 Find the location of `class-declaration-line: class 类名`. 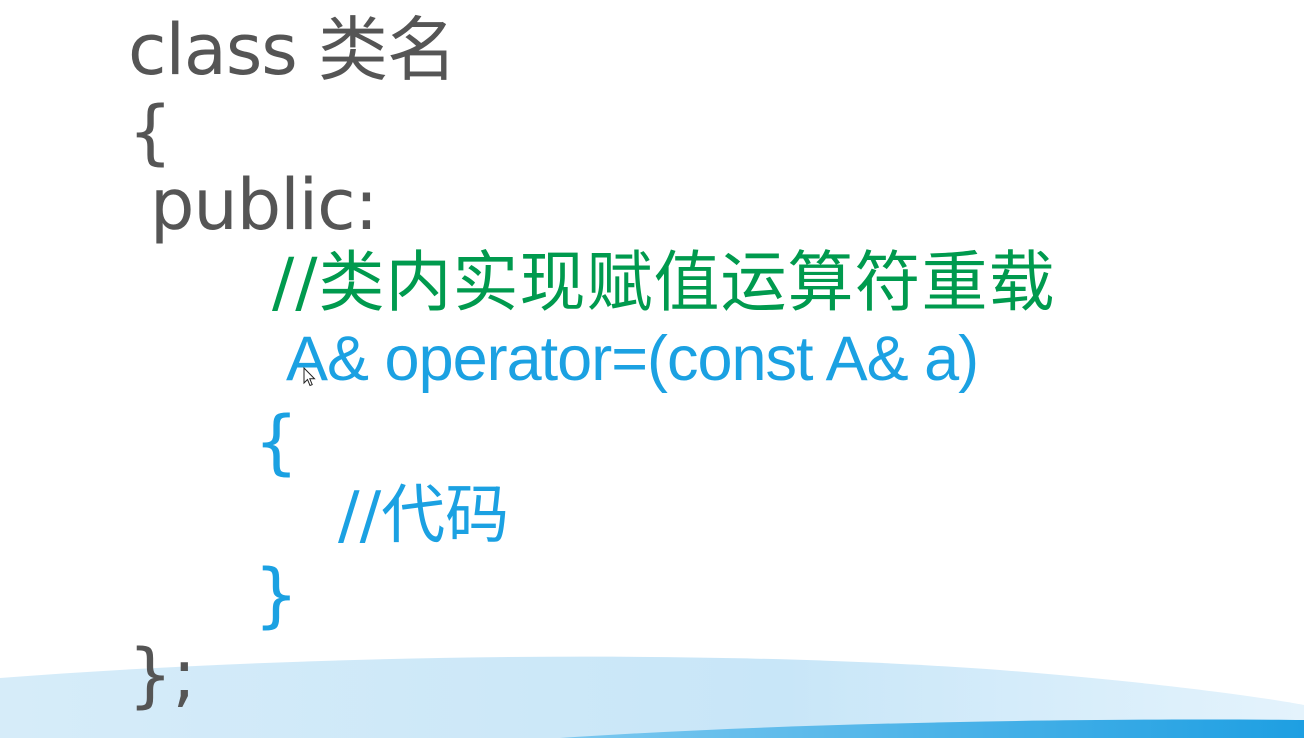

class-declaration-line: class 类名 is located at coordinates (292, 50).